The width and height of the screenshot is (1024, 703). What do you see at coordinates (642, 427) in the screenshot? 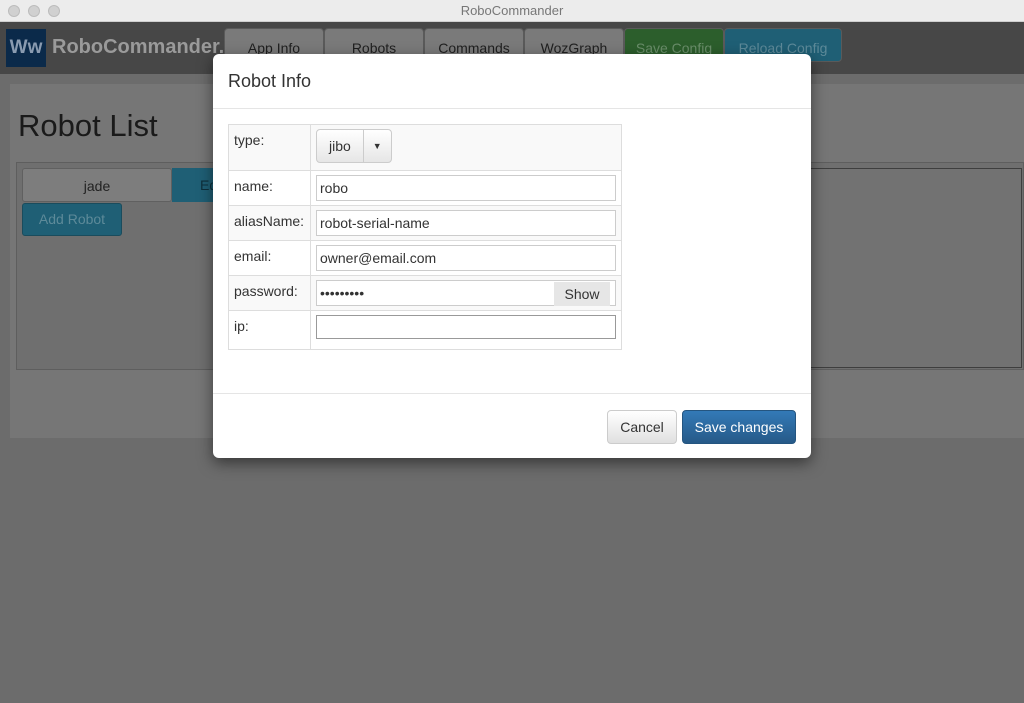
I see `cancel-button: Cancel` at bounding box center [642, 427].